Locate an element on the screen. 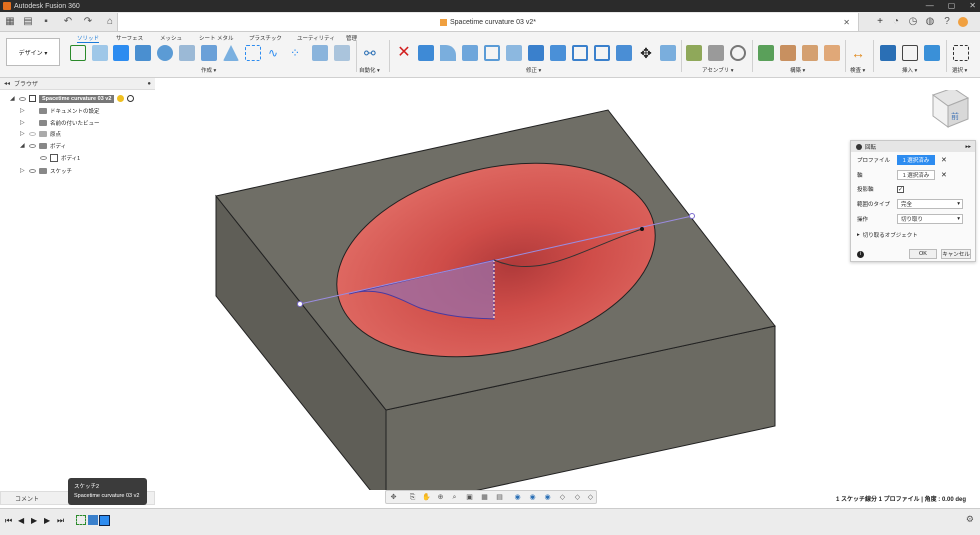 The width and height of the screenshot is (980, 535). group-create: 作成 ▾ is located at coordinates (208, 70).